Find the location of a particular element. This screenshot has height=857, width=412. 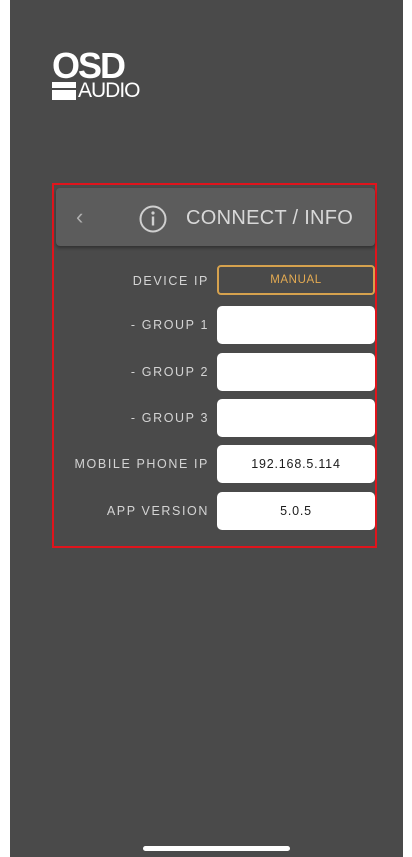

header-bar: ‹ CONNECT / INFO is located at coordinates (215, 217).